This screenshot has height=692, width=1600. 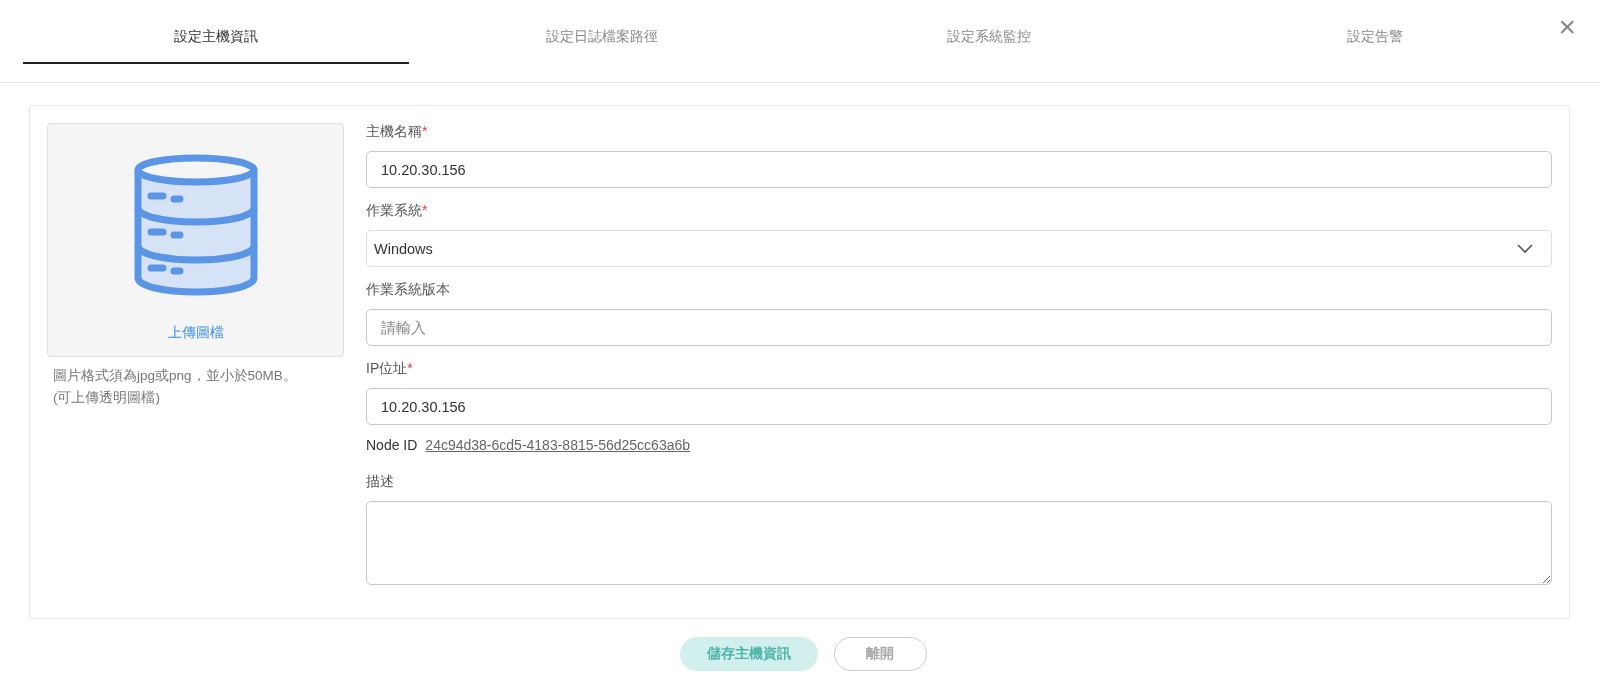 I want to click on save-button: 儲存主機資訊, so click(x=748, y=654).